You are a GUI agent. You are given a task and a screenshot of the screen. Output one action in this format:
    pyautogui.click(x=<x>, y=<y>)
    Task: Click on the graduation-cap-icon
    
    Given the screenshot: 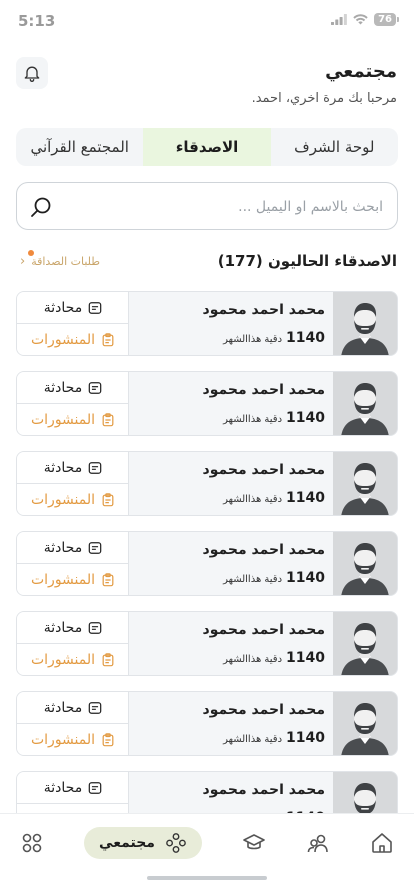 What is the action you would take?
    pyautogui.click(x=254, y=842)
    